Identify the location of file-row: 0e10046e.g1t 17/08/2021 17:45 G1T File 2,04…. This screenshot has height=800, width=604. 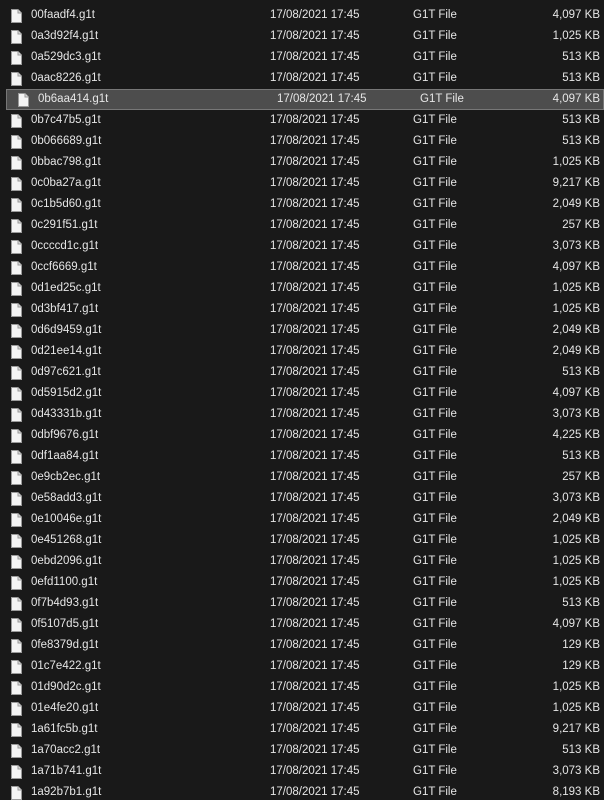
(302, 519).